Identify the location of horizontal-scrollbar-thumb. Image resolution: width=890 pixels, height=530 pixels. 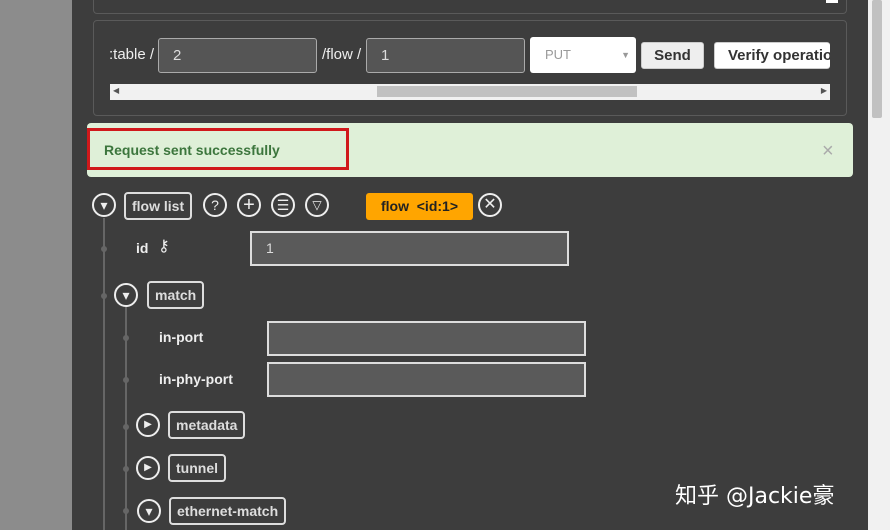
(507, 91).